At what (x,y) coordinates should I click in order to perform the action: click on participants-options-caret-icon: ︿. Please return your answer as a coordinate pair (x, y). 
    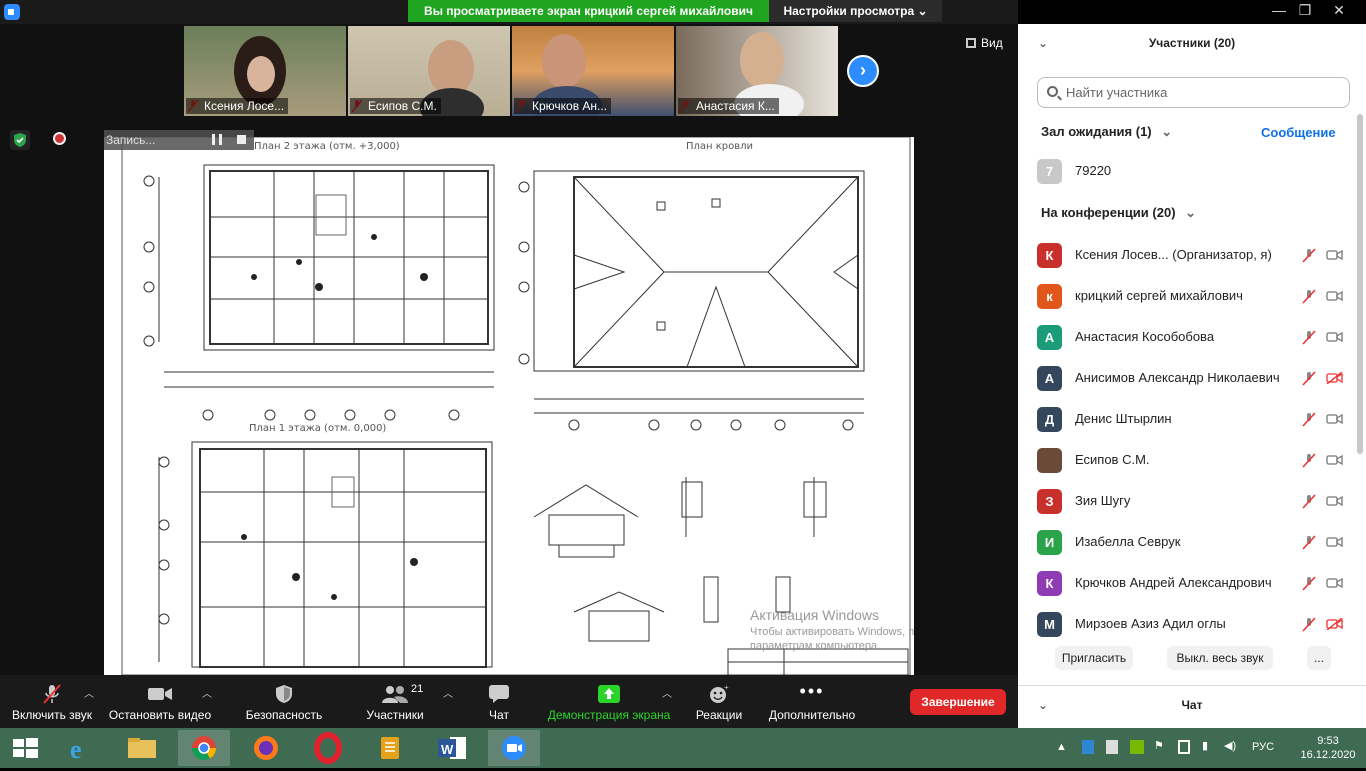
    Looking at the image, I should click on (448, 692).